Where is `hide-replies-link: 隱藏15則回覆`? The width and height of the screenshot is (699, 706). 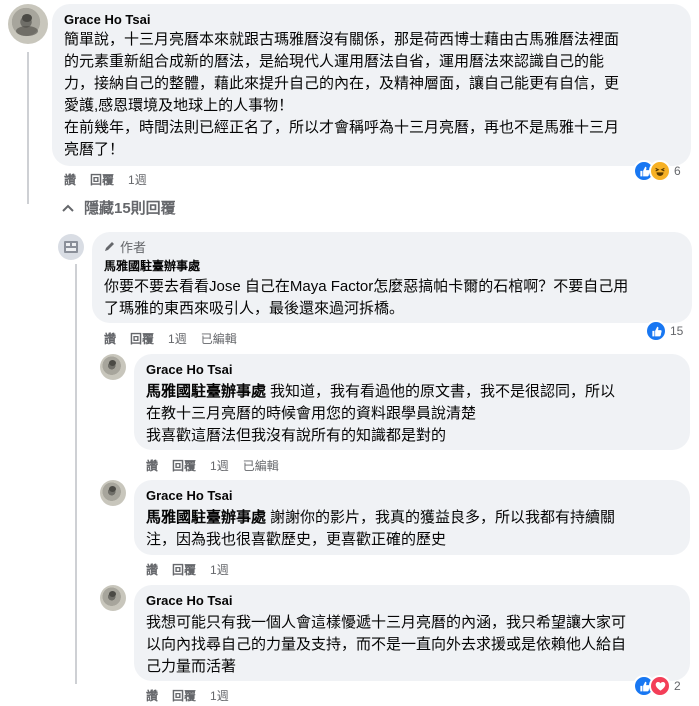
hide-replies-link: 隱藏15則回覆 is located at coordinates (119, 207).